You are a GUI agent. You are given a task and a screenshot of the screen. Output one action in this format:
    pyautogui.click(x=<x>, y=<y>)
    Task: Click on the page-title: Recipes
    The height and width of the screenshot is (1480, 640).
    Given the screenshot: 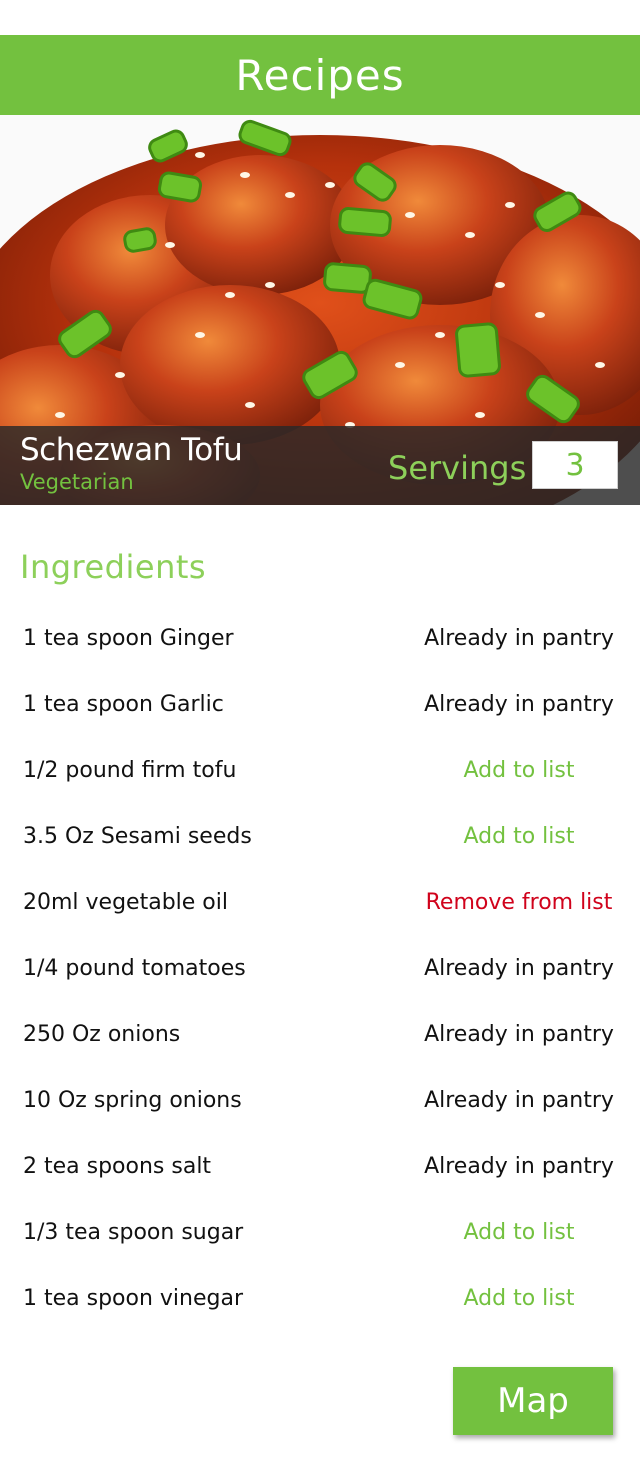 What is the action you would take?
    pyautogui.click(x=320, y=75)
    